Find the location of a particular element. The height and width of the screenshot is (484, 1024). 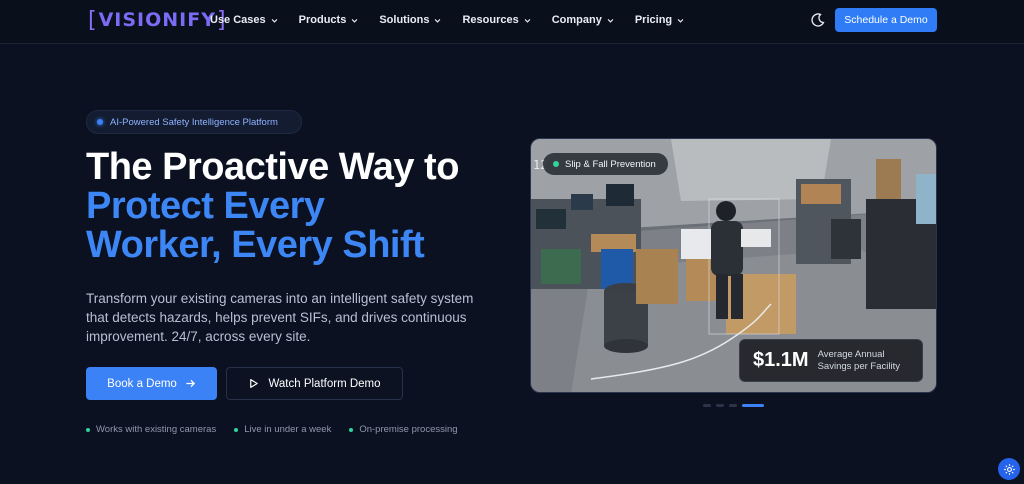

visionify-logo: [VISIONIFY] is located at coordinates (157, 20).